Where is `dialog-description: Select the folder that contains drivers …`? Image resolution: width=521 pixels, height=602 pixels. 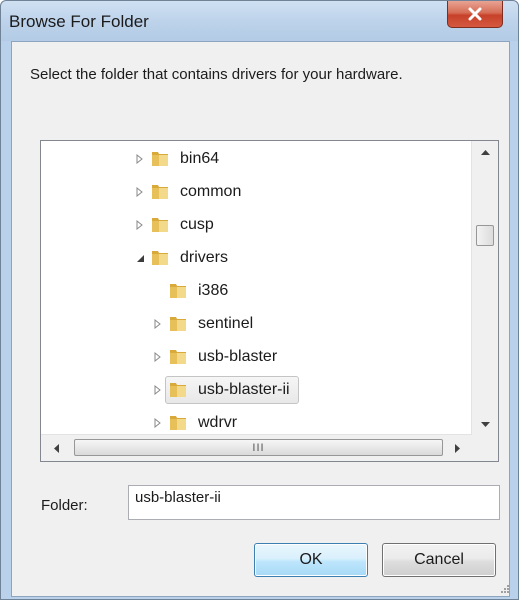 dialog-description: Select the folder that contains drivers … is located at coordinates (216, 74).